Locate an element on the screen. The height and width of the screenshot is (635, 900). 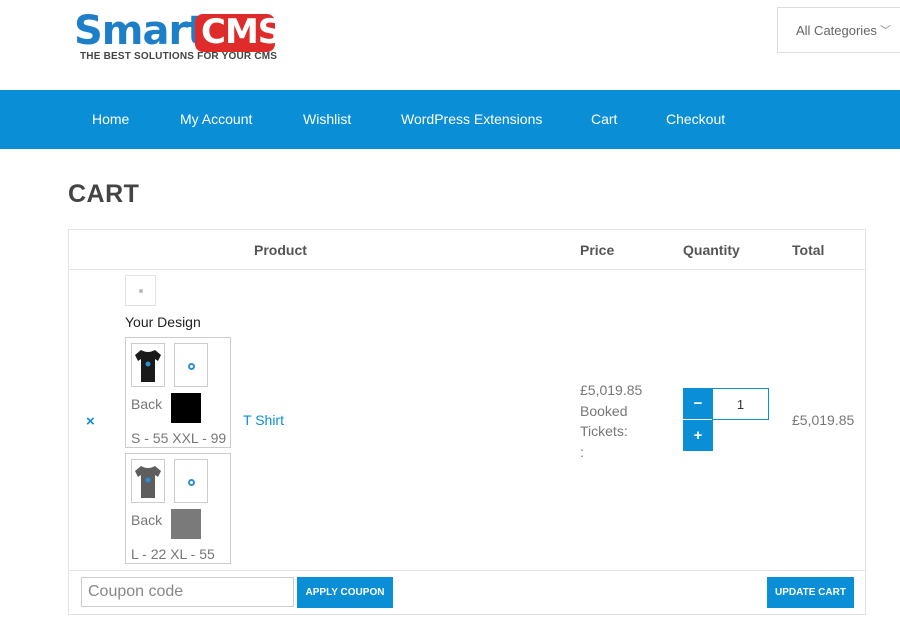
nav-checkout: Checkout is located at coordinates (695, 119).